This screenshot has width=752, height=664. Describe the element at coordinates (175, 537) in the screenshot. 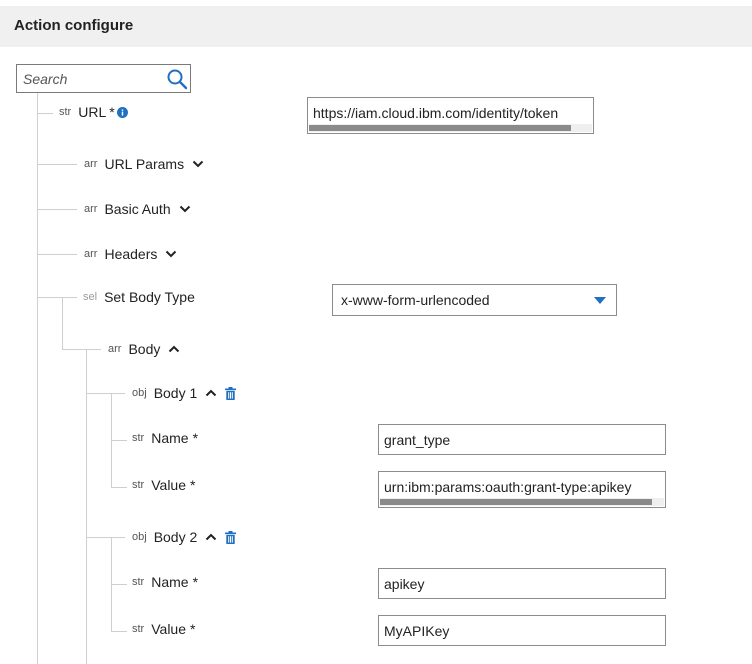

I see `body-item-label: Body 2` at that location.